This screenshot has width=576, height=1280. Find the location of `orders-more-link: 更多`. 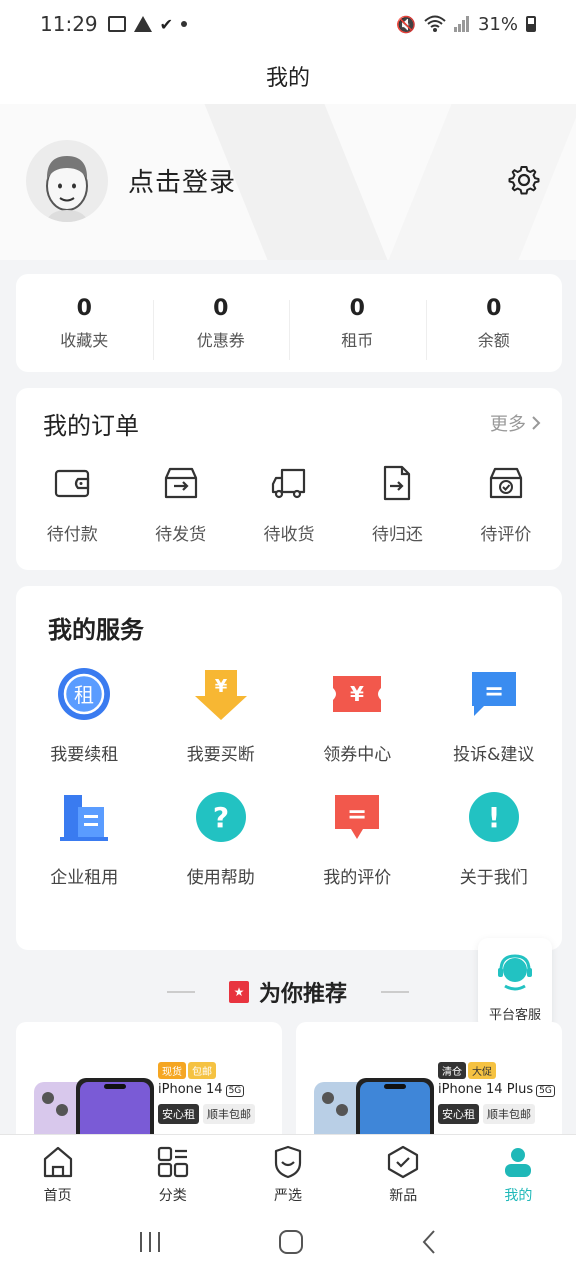

orders-more-link: 更多 is located at coordinates (516, 423).